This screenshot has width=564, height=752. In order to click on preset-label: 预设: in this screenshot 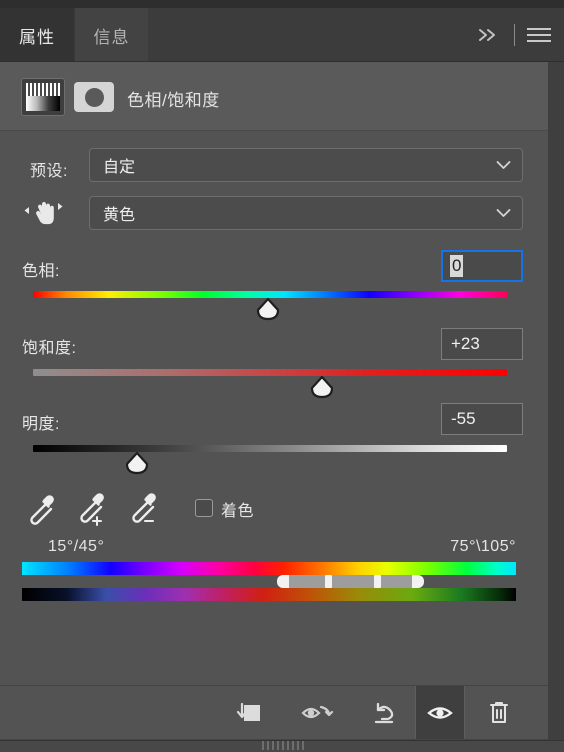, I will do `click(49, 171)`.